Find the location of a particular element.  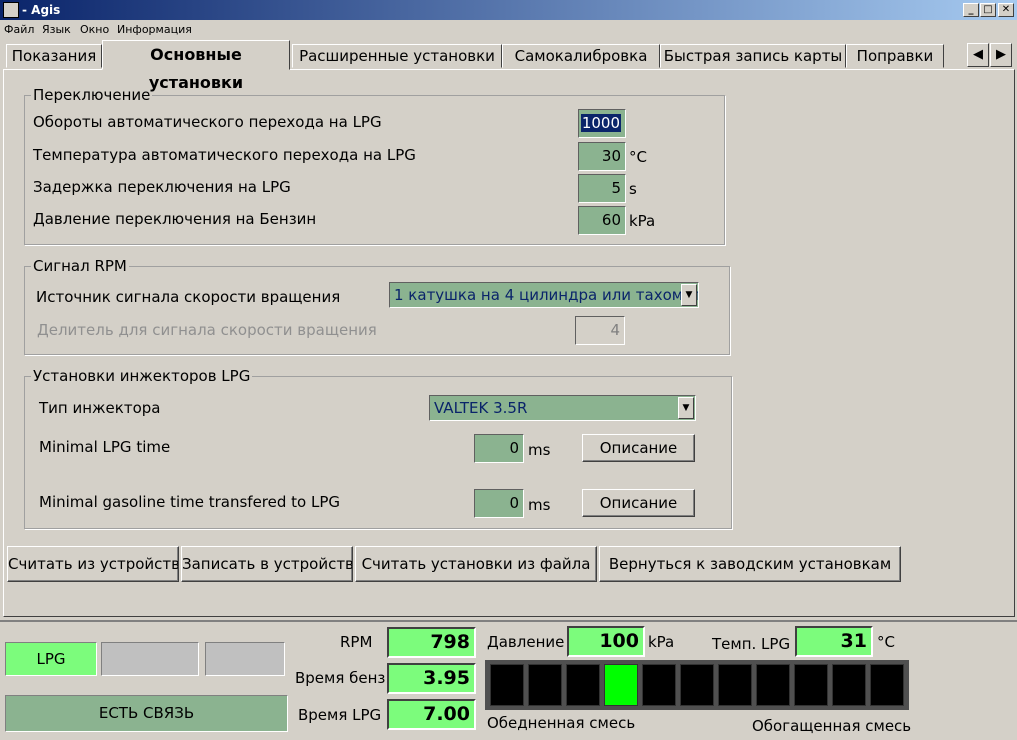

connection-status: ЕСТЬ СВЯЗЬ is located at coordinates (146, 713).